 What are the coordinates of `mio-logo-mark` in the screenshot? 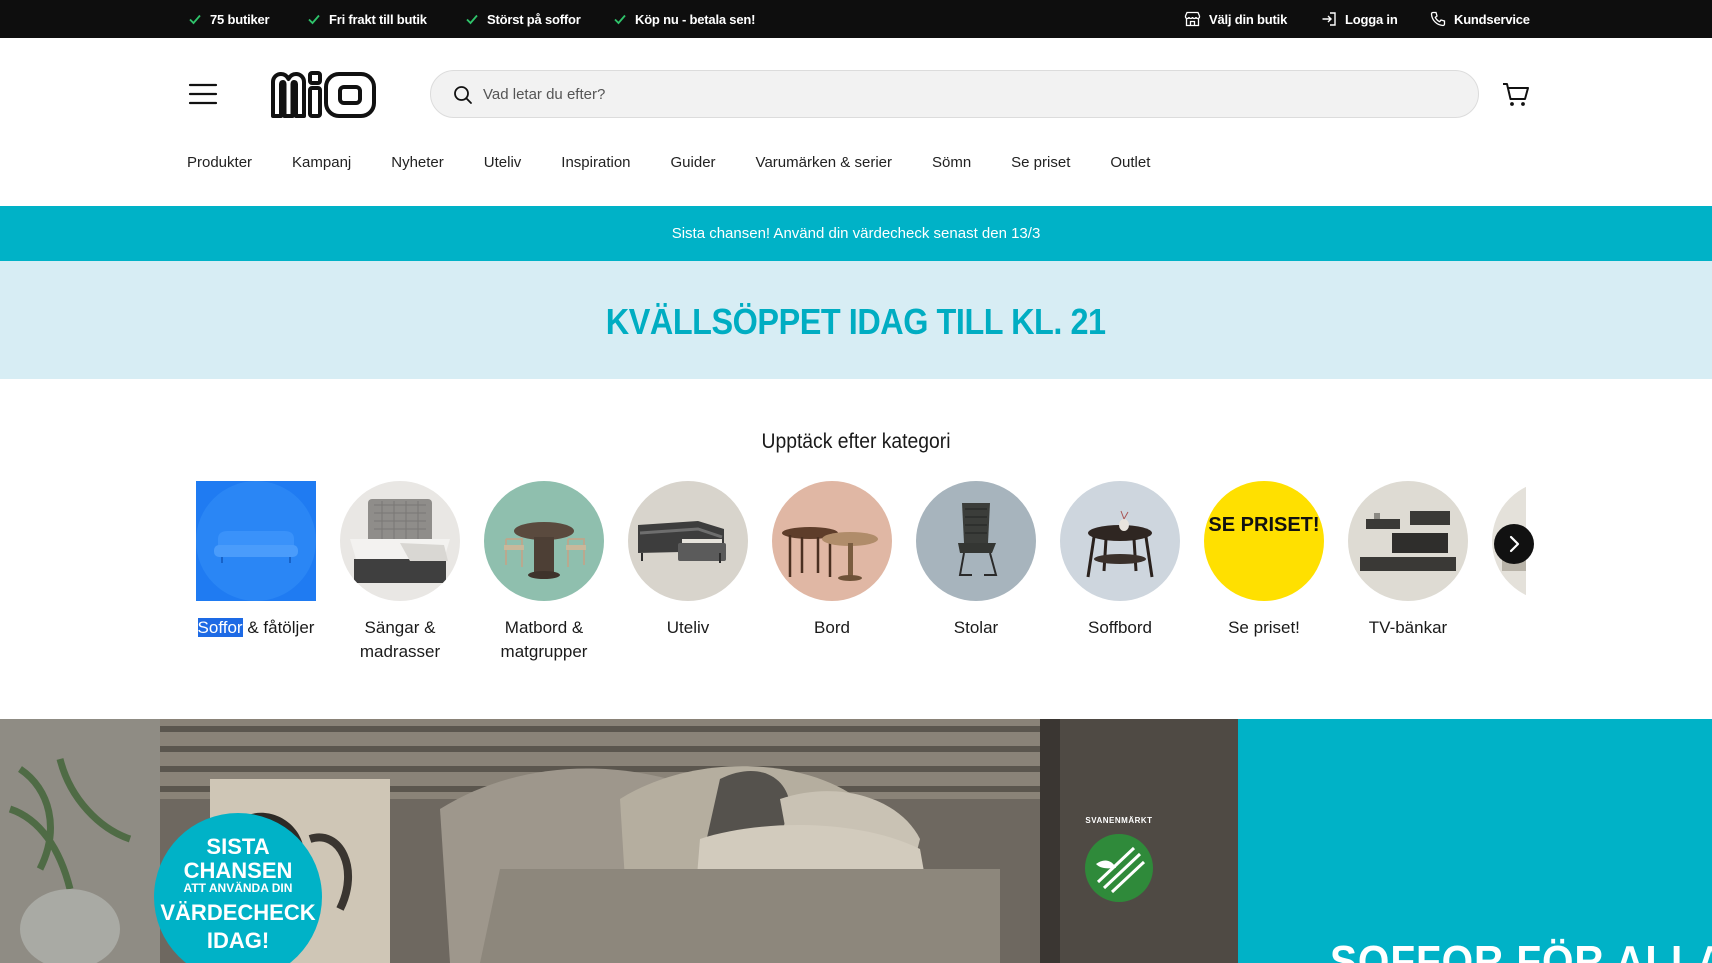 It's located at (323, 94).